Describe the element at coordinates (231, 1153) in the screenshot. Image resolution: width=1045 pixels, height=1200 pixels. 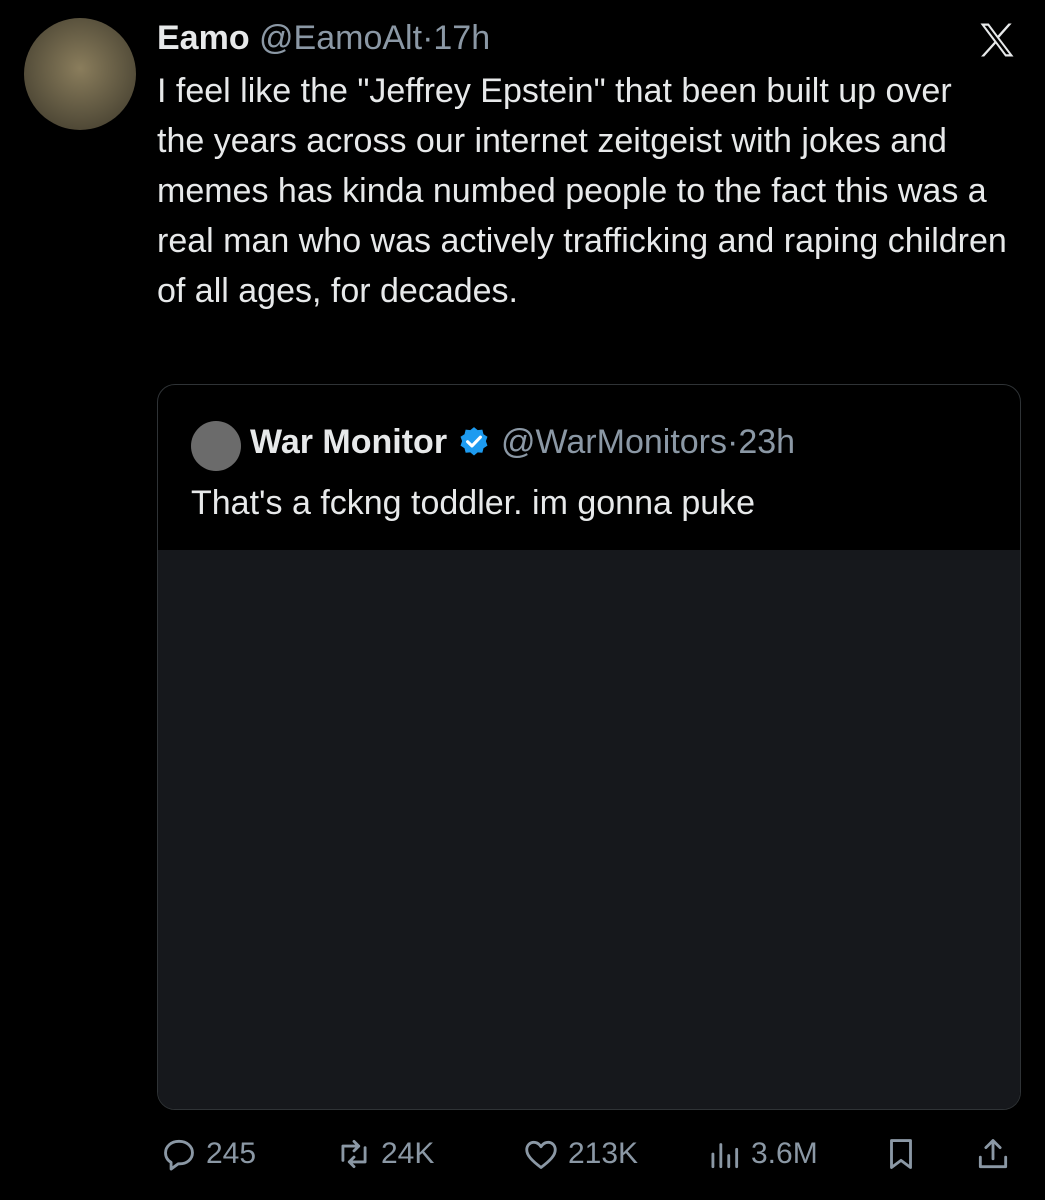
I see `reply-count: 245` at that location.